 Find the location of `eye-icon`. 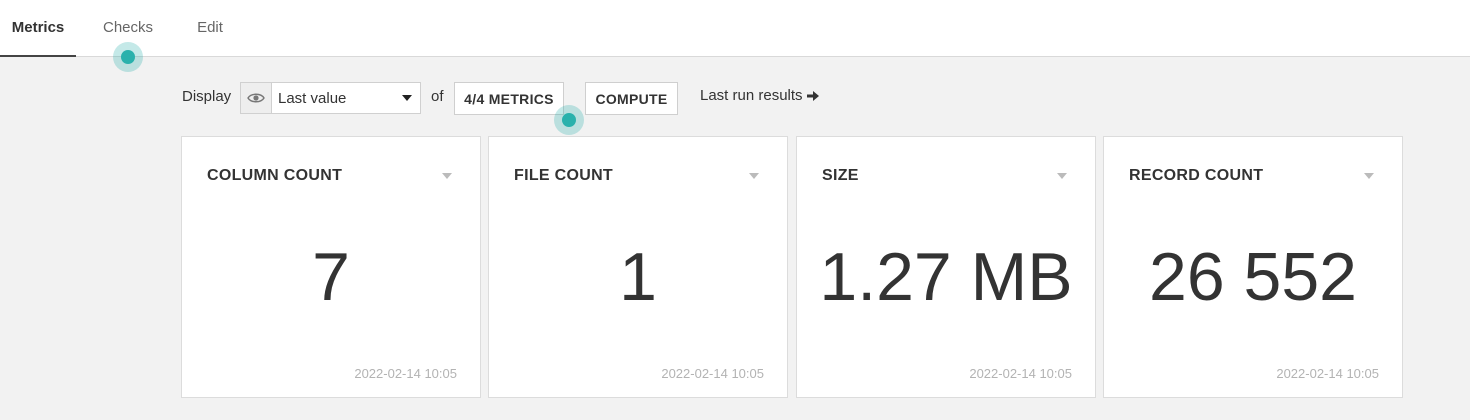

eye-icon is located at coordinates (256, 98).